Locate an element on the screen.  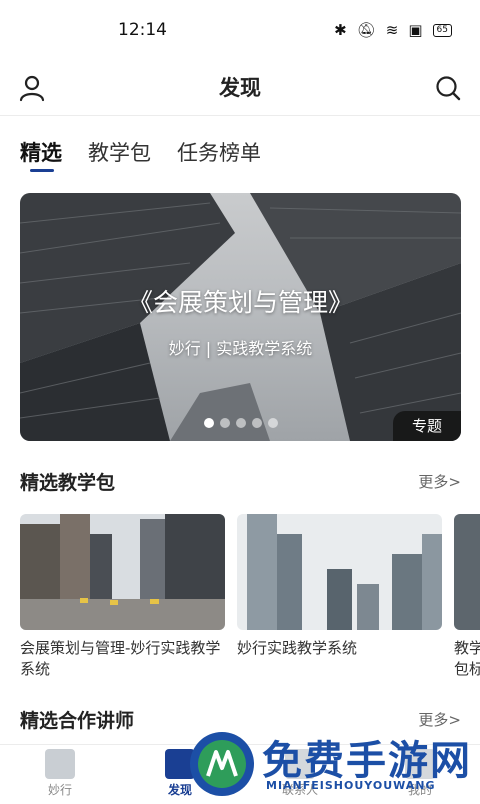
status-icons: ✱ 🔕︎ ≋ ▣ 65 is located at coordinates (393, 30).